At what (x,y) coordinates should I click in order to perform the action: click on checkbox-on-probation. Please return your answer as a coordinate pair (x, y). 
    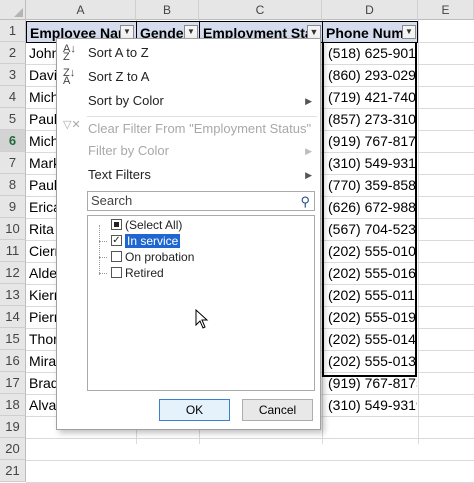
    Looking at the image, I should click on (116, 257).